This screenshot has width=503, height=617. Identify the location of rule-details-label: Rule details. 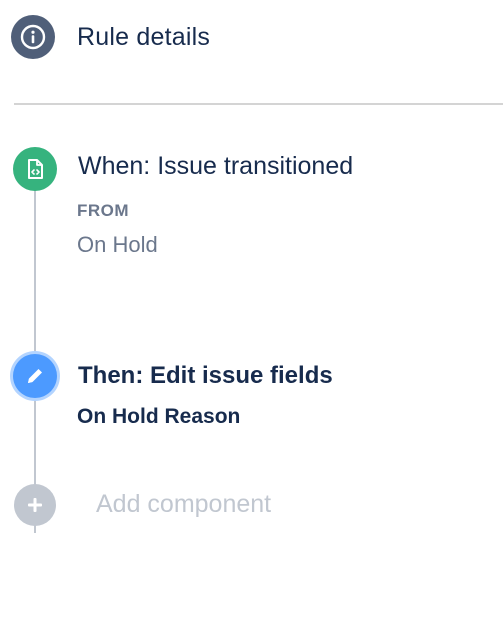
(144, 36).